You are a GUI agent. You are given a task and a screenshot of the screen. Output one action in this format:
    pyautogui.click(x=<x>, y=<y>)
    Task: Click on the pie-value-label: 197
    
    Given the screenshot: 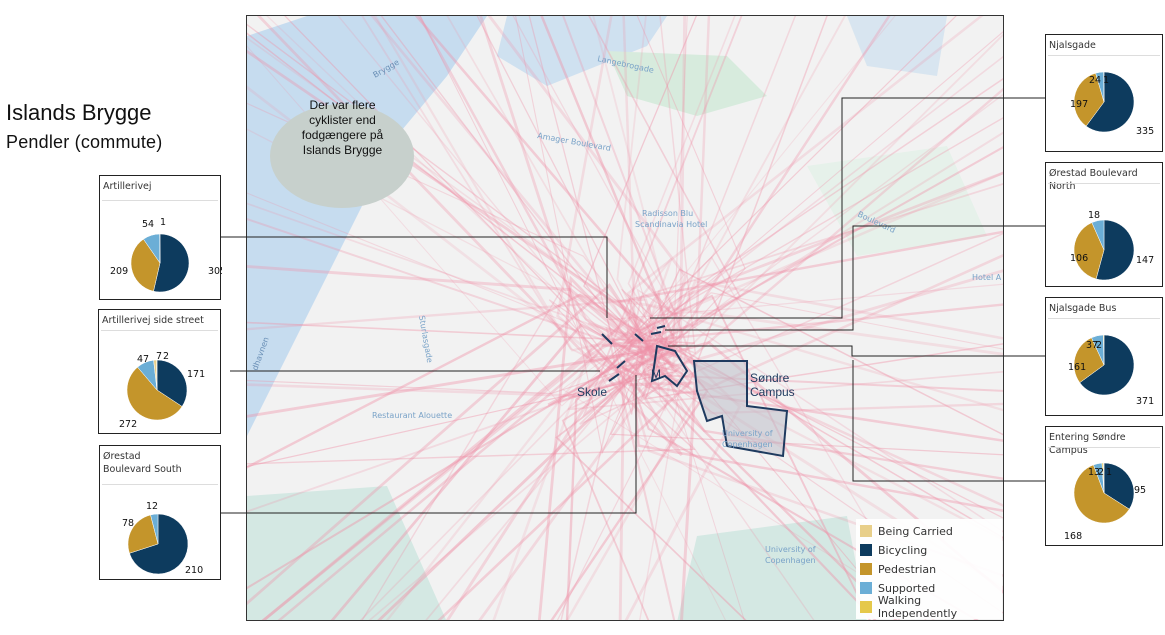 What is the action you would take?
    pyautogui.click(x=1079, y=104)
    